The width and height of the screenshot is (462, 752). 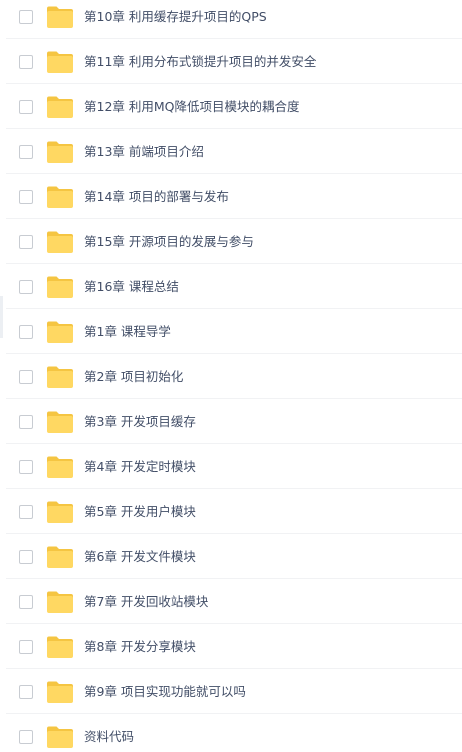 What do you see at coordinates (156, 197) in the screenshot?
I see `folder-name: 第14章 项目的部署与发布` at bounding box center [156, 197].